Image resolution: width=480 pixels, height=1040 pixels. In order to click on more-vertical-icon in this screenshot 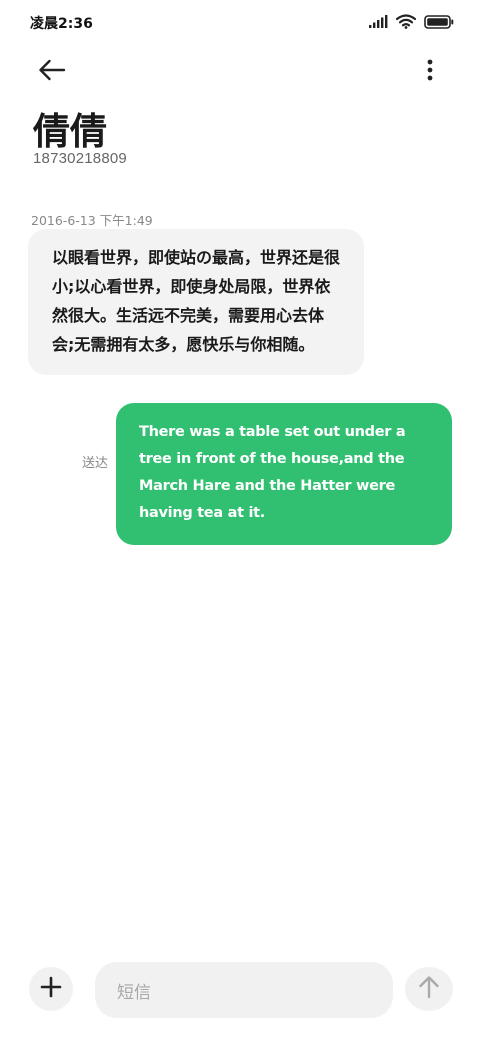, I will do `click(430, 72)`.